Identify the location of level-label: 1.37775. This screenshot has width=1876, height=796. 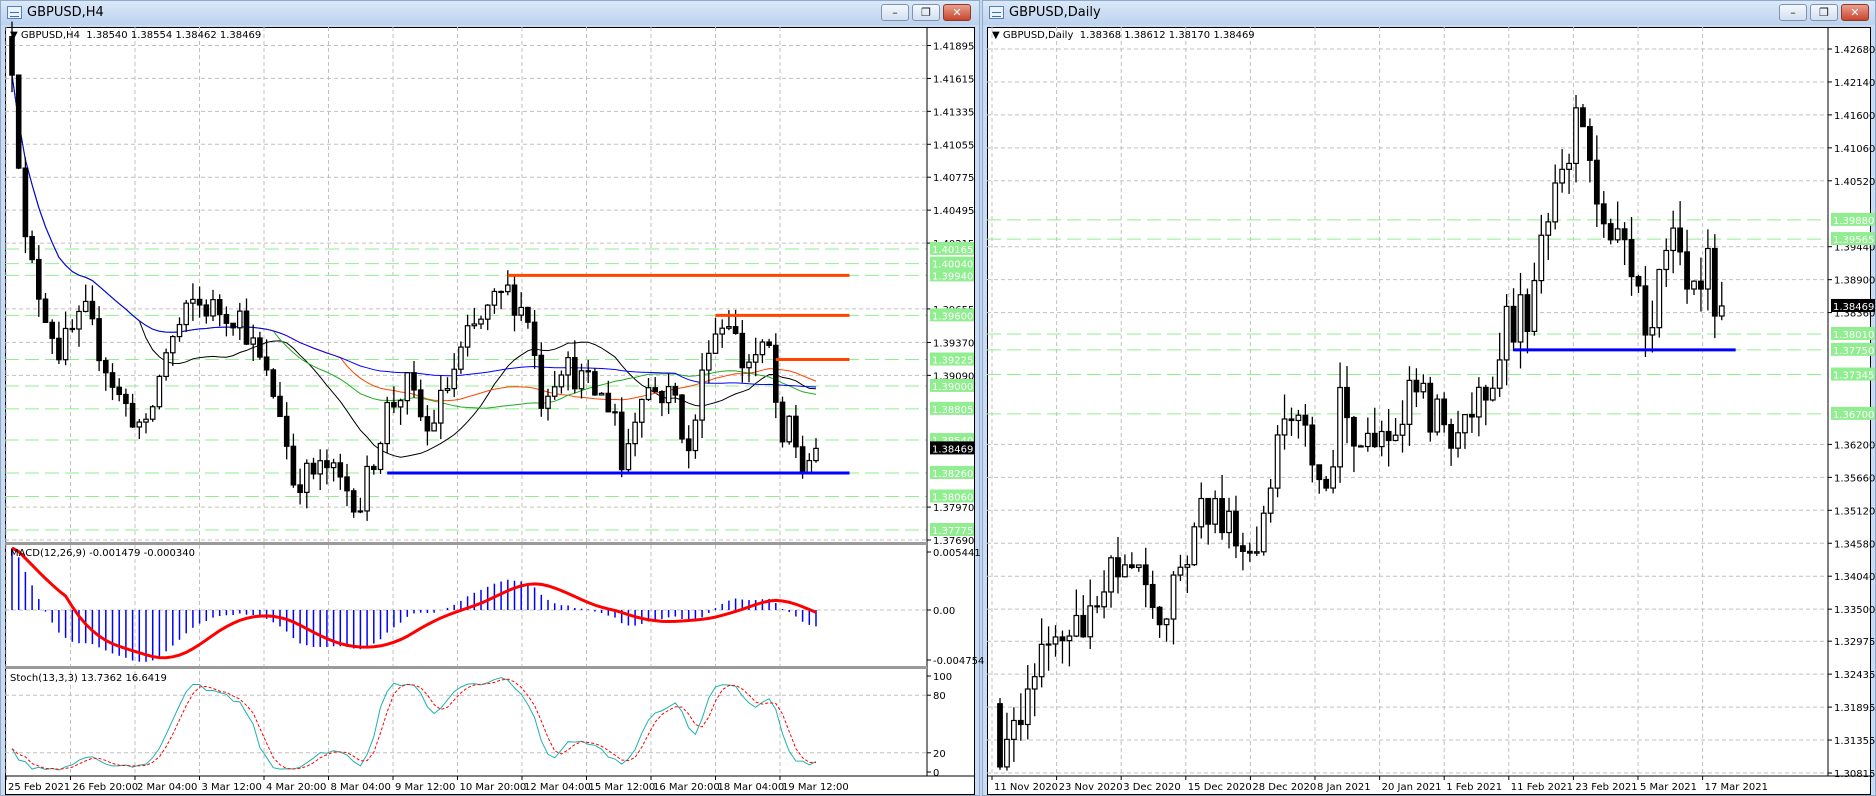
(952, 531).